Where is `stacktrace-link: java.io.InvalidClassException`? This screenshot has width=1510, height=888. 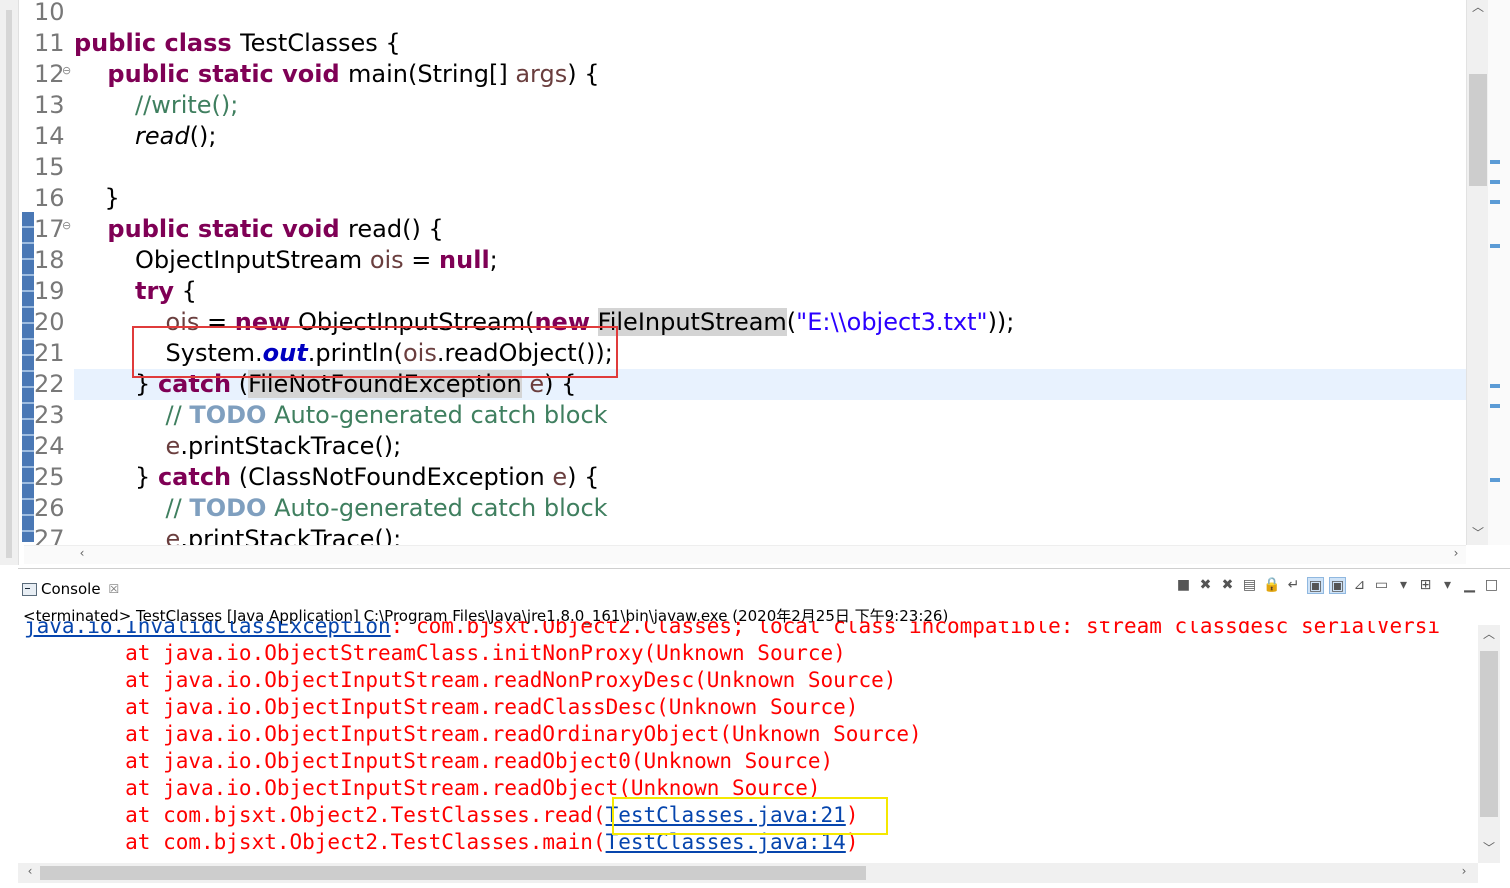 stacktrace-link: java.io.InvalidClassException is located at coordinates (207, 629).